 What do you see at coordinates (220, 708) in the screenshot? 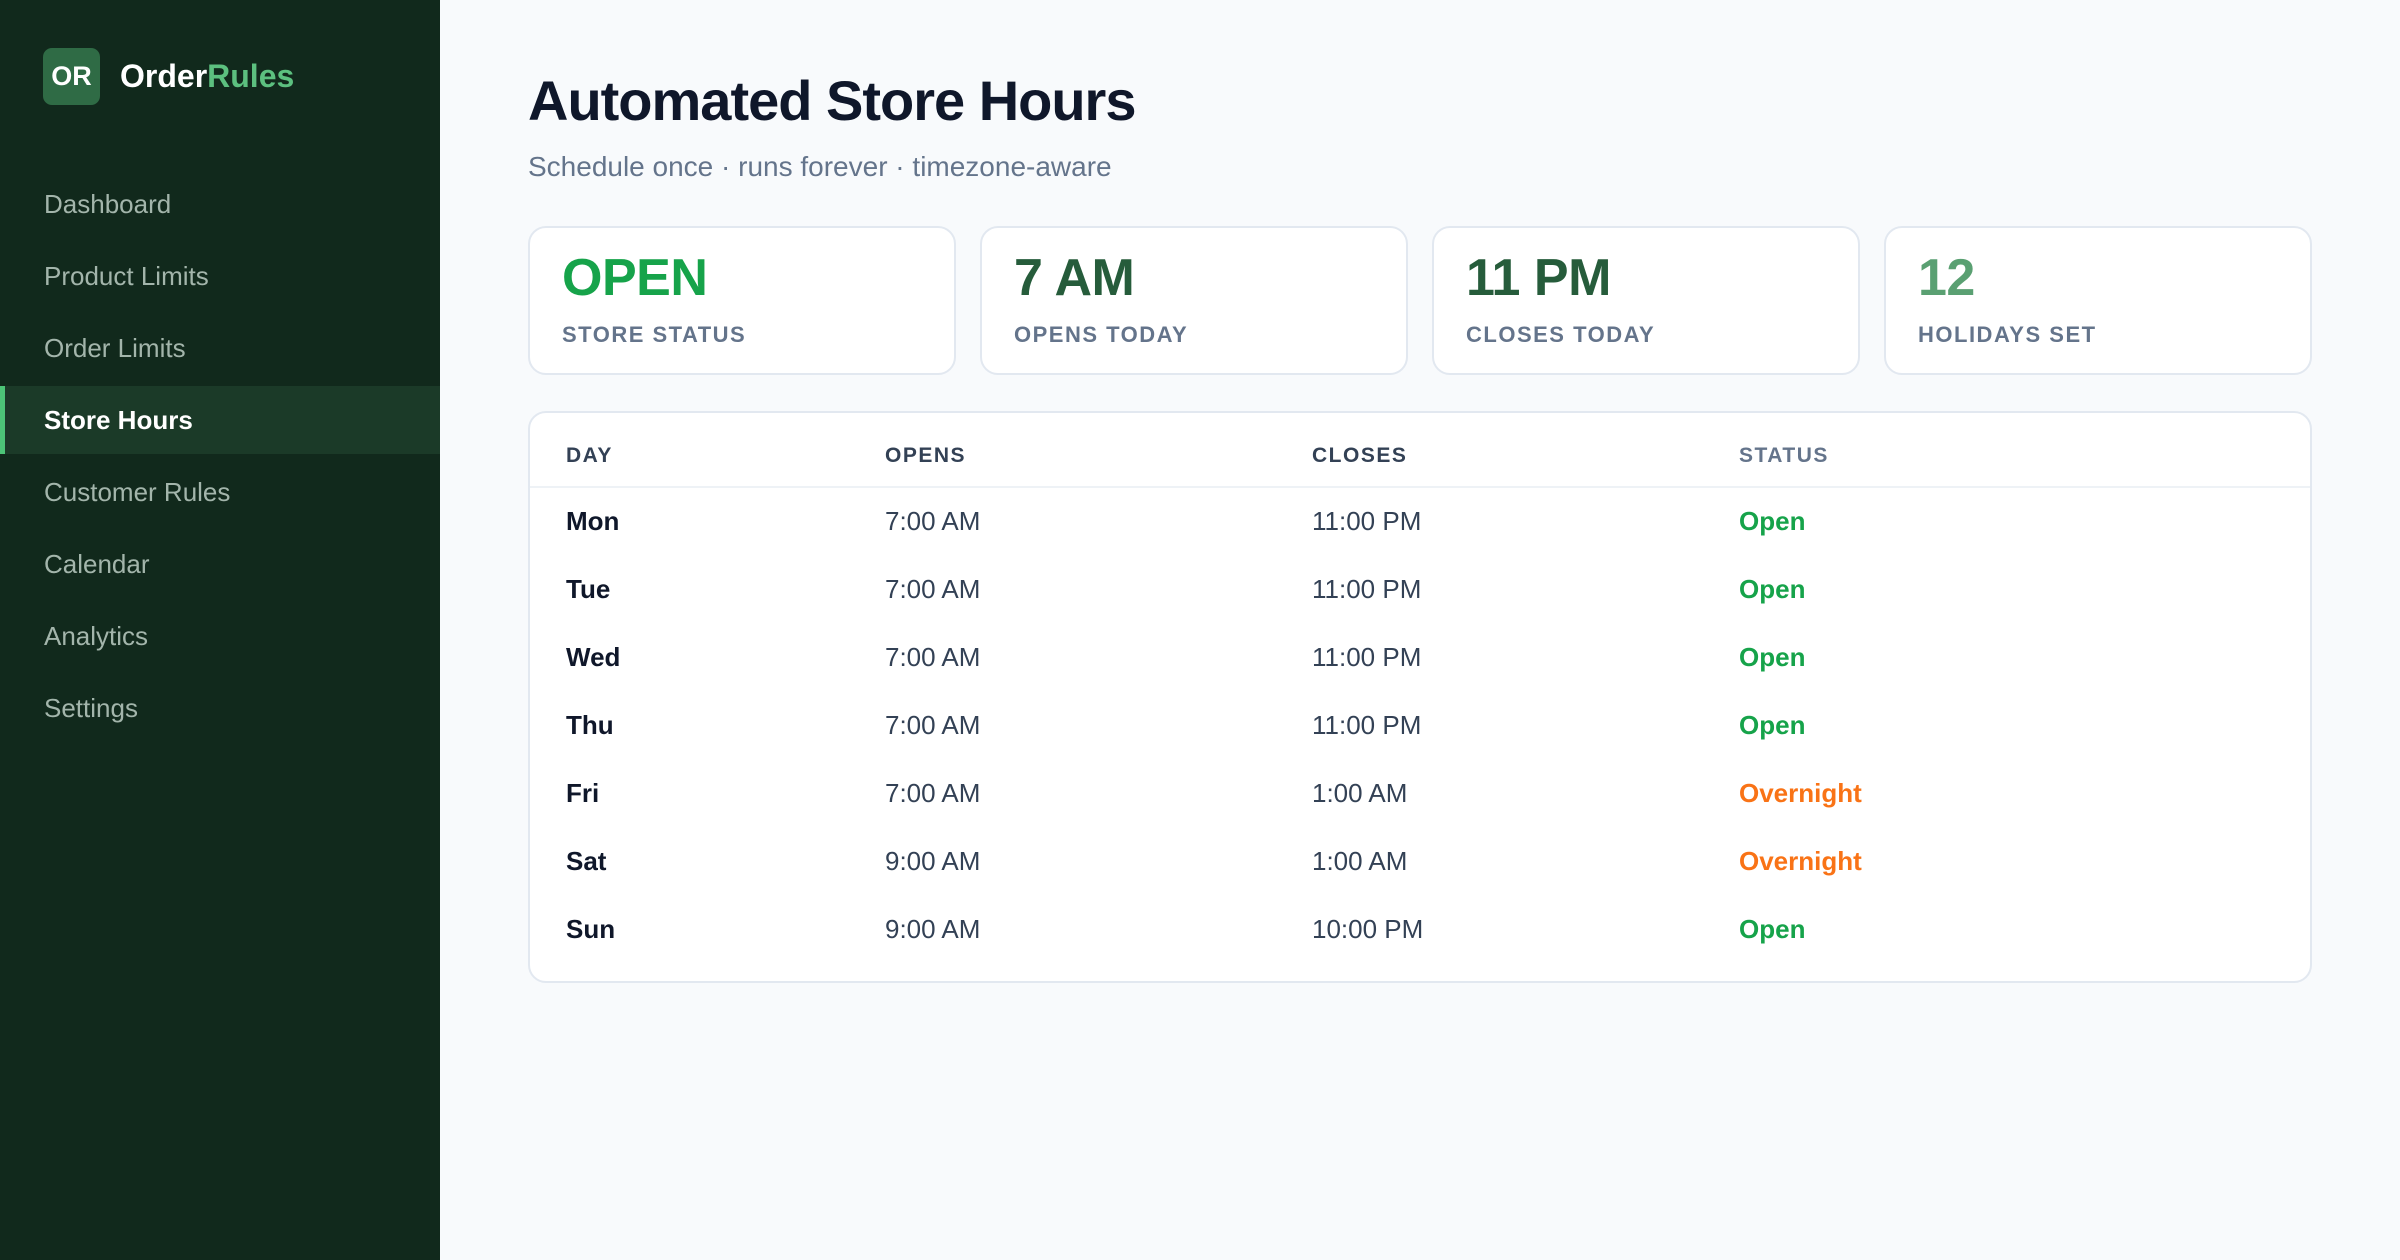
I see `sidebar-item-settings: Settings` at bounding box center [220, 708].